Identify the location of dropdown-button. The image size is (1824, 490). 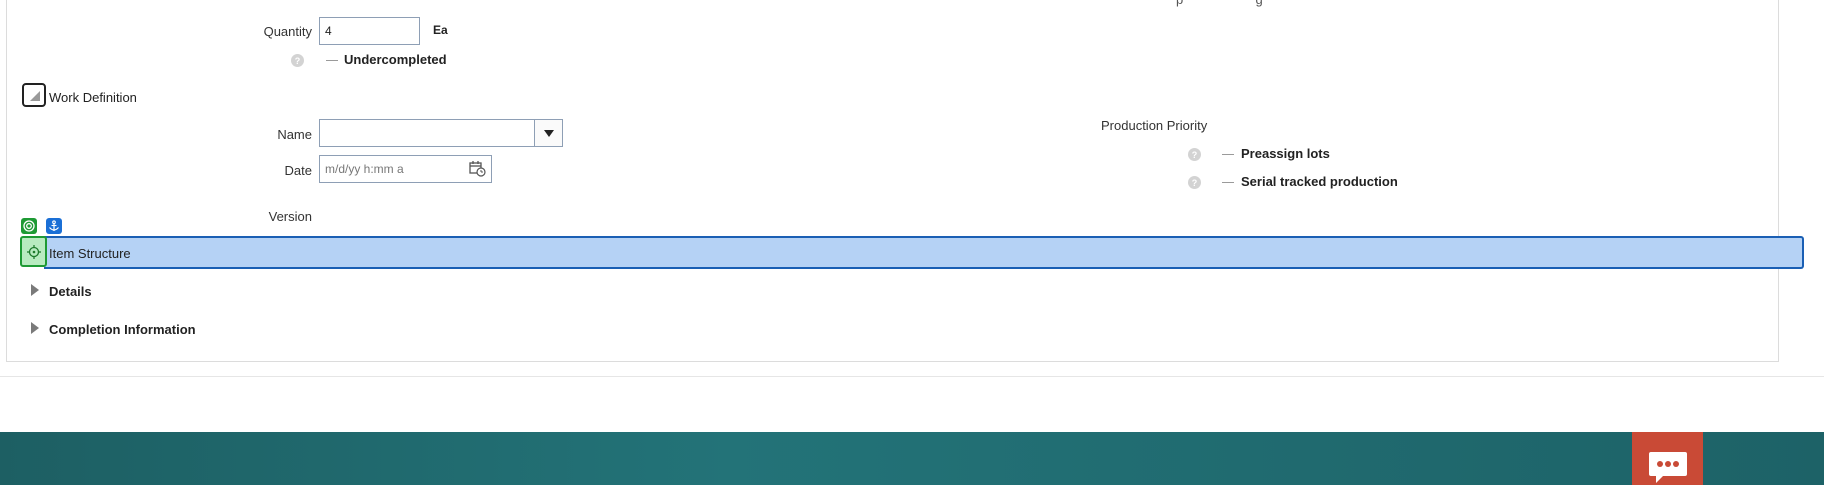
(548, 133).